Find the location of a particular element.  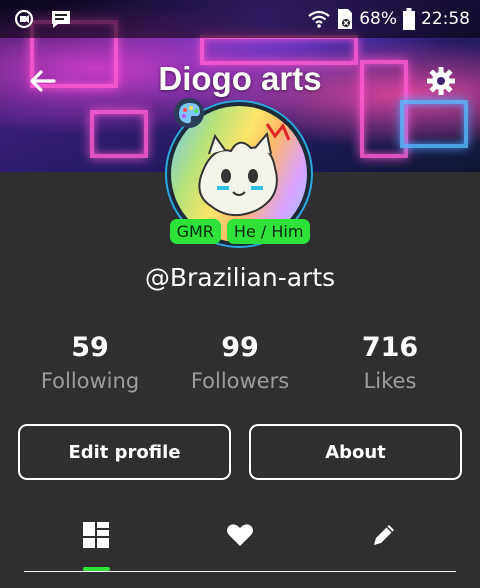

tab-posts is located at coordinates (96, 535).